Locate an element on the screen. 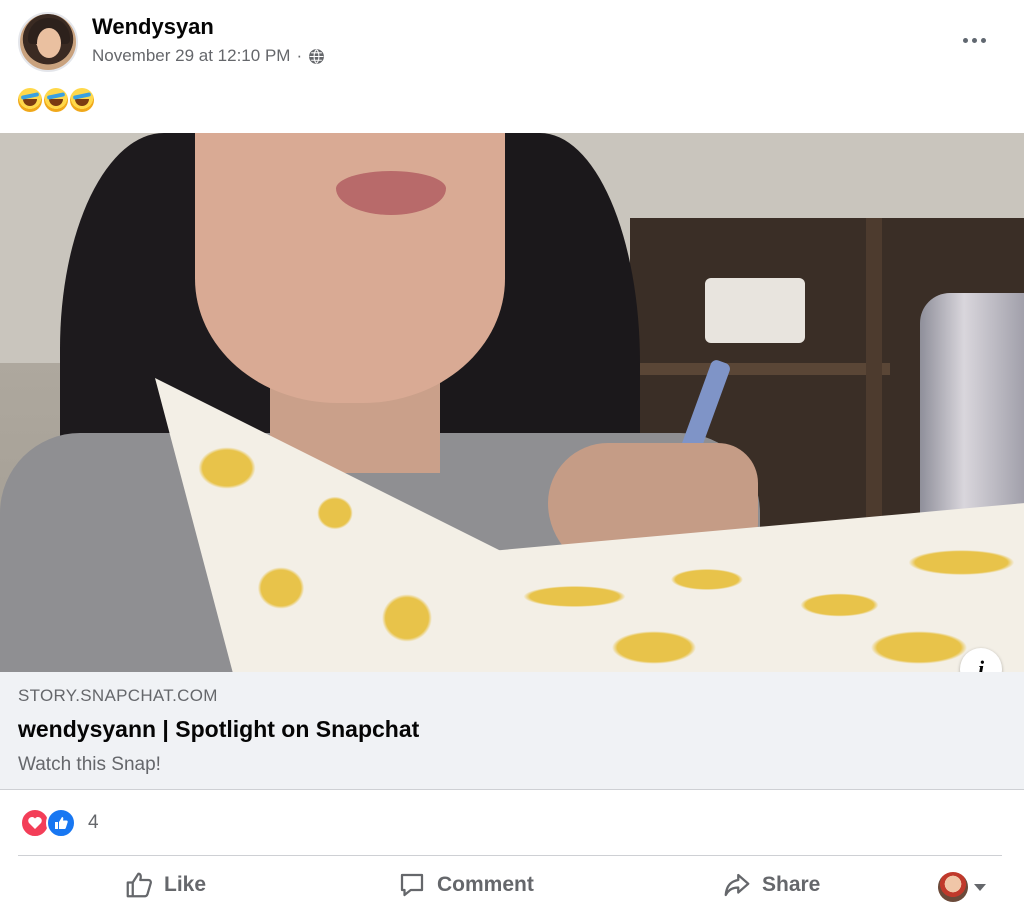  bg-box is located at coordinates (755, 310).